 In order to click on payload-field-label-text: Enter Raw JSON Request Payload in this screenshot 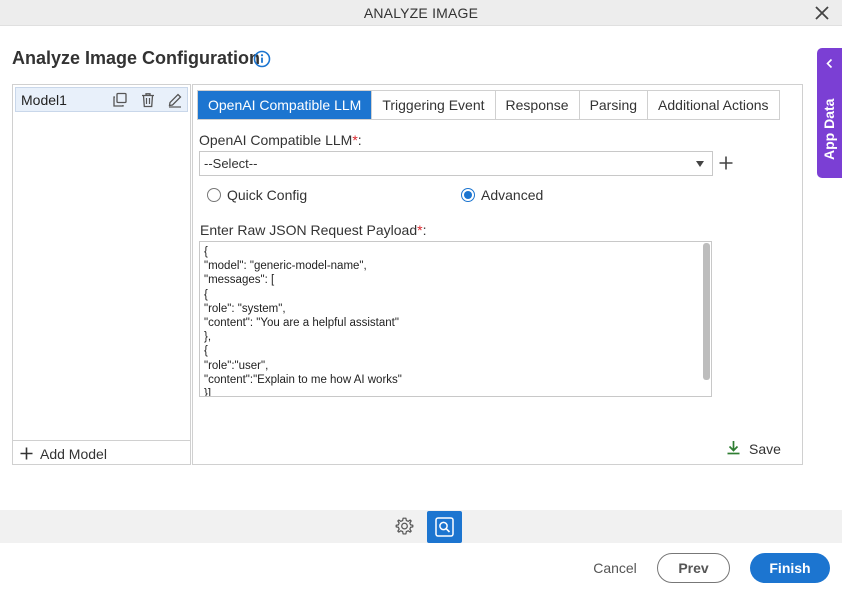, I will do `click(309, 230)`.